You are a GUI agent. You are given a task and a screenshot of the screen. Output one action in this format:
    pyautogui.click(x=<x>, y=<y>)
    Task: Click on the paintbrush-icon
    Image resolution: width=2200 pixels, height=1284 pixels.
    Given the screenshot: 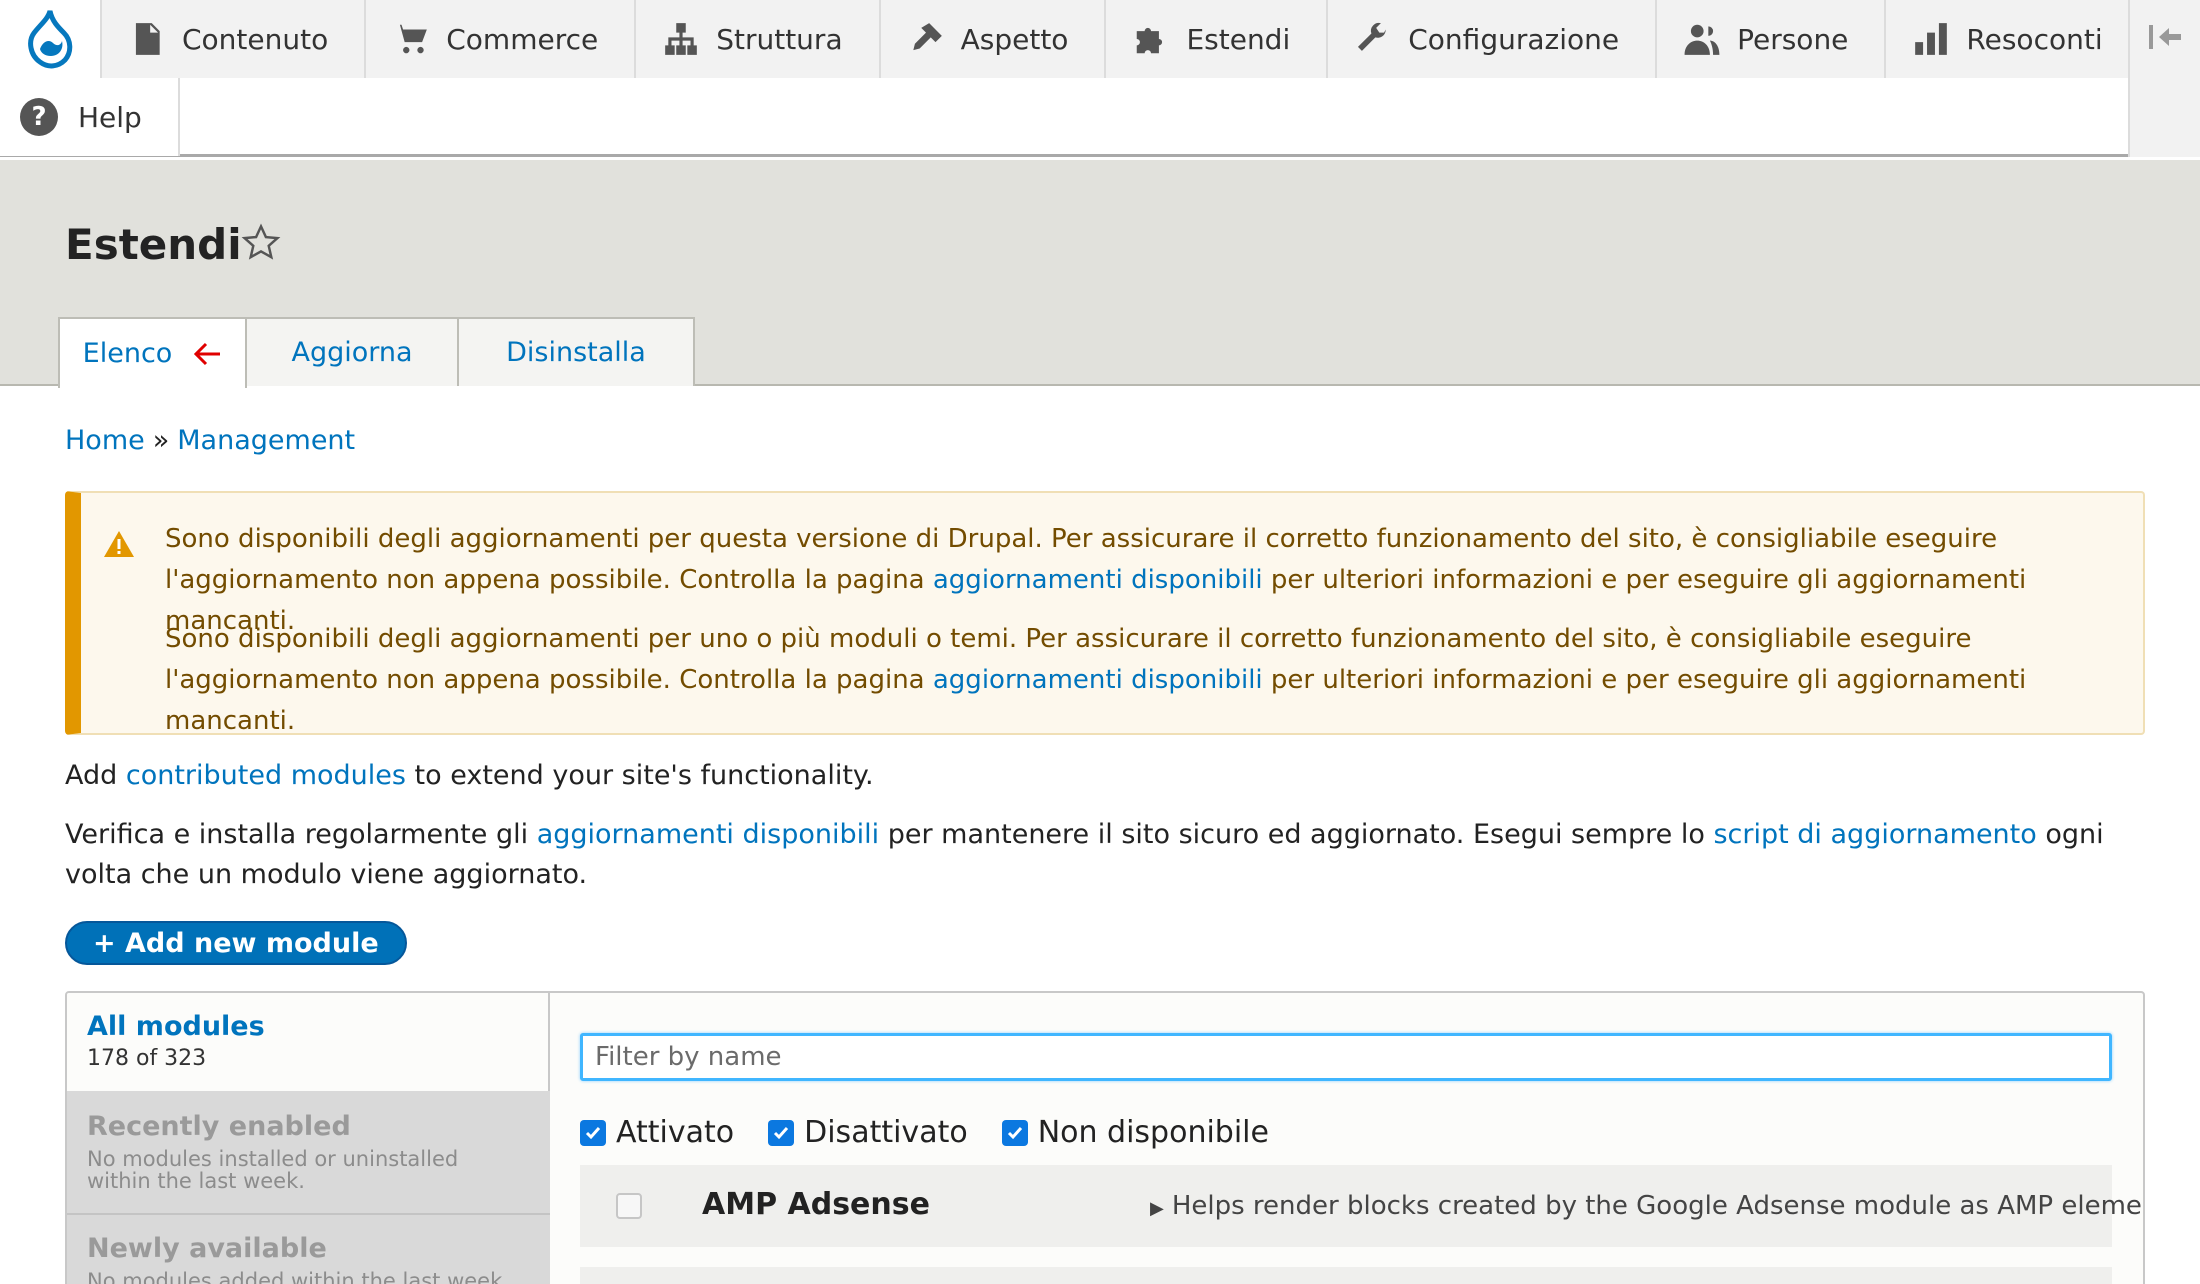 What is the action you would take?
    pyautogui.click(x=927, y=37)
    